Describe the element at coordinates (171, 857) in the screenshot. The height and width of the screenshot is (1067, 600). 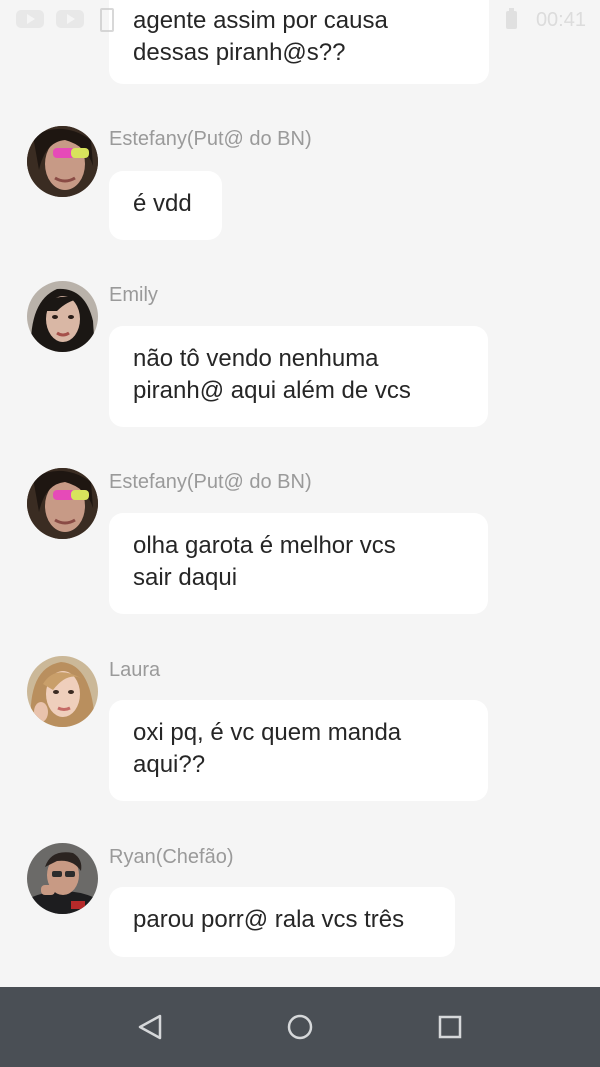
I see `sender-name: Ryan(Chefão)` at that location.